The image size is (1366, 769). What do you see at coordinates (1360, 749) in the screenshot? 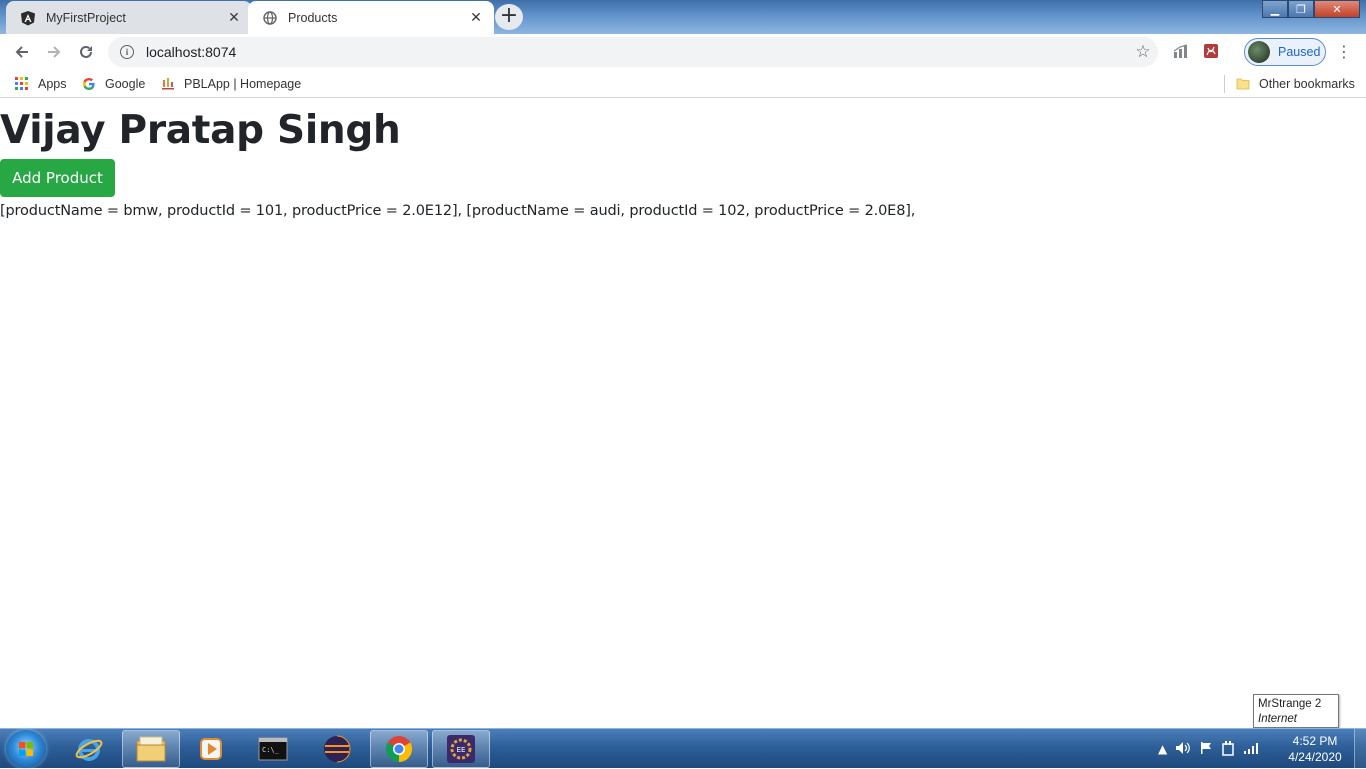
I see `show-desktop-button` at bounding box center [1360, 749].